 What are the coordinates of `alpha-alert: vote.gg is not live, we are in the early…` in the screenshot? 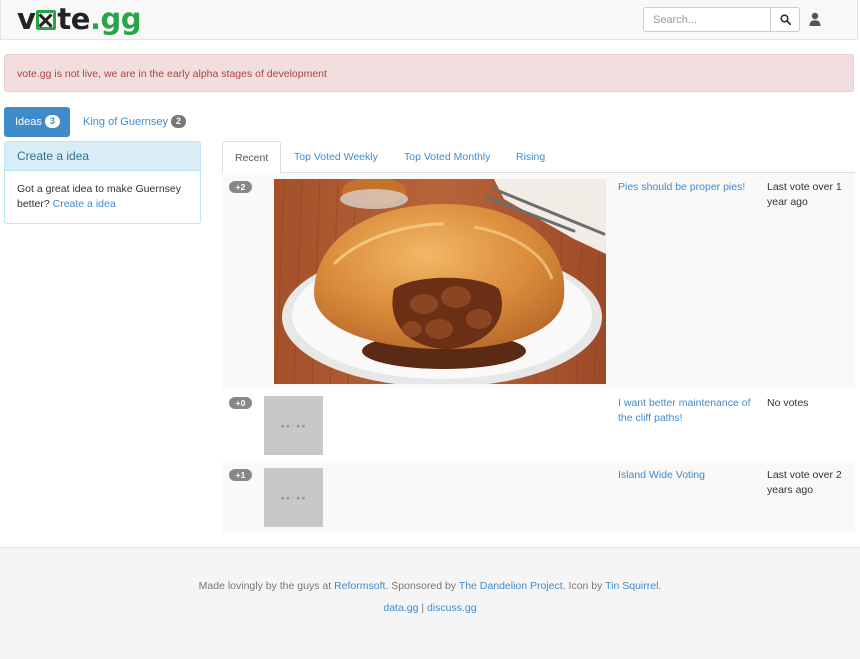 It's located at (429, 73).